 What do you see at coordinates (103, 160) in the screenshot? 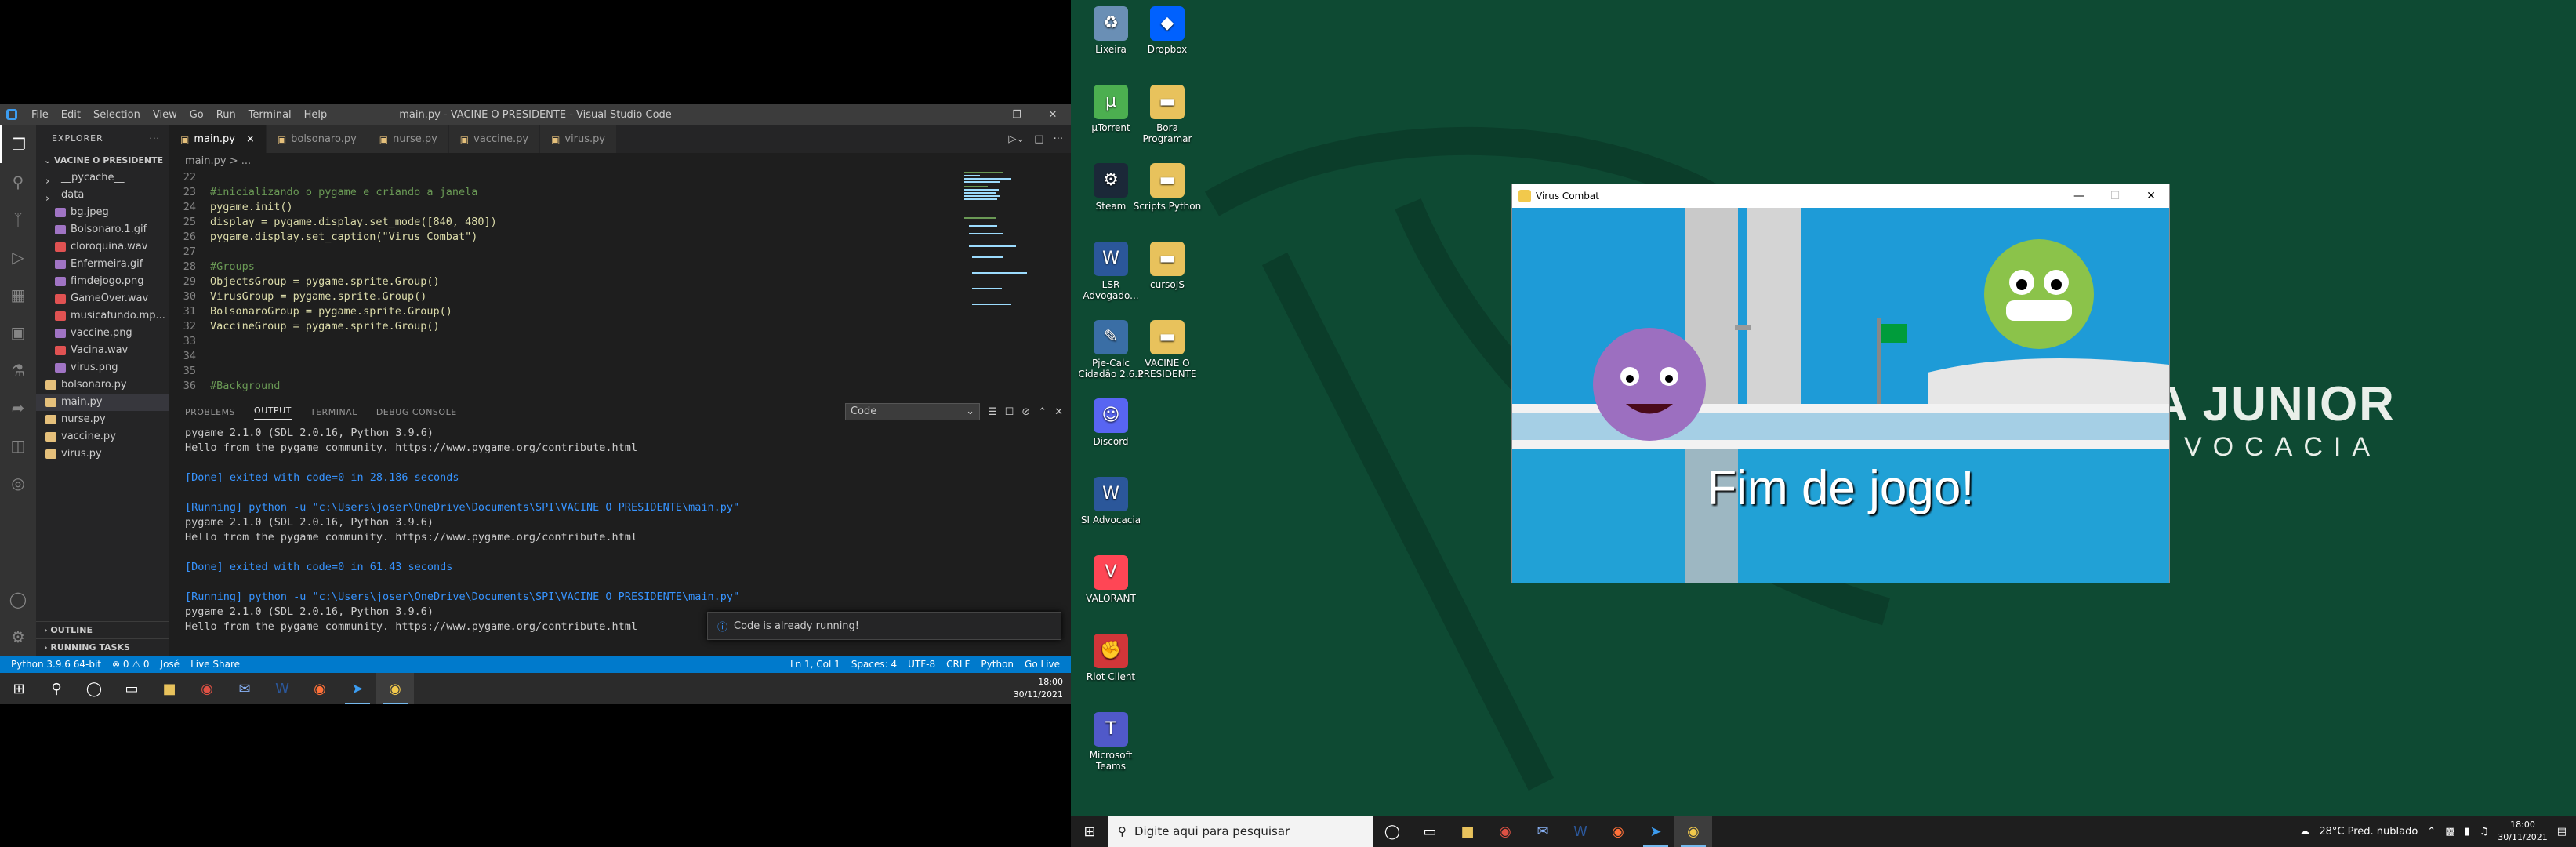
I see `project-folder: ⌄ VACINE O PRESIDENTE` at bounding box center [103, 160].